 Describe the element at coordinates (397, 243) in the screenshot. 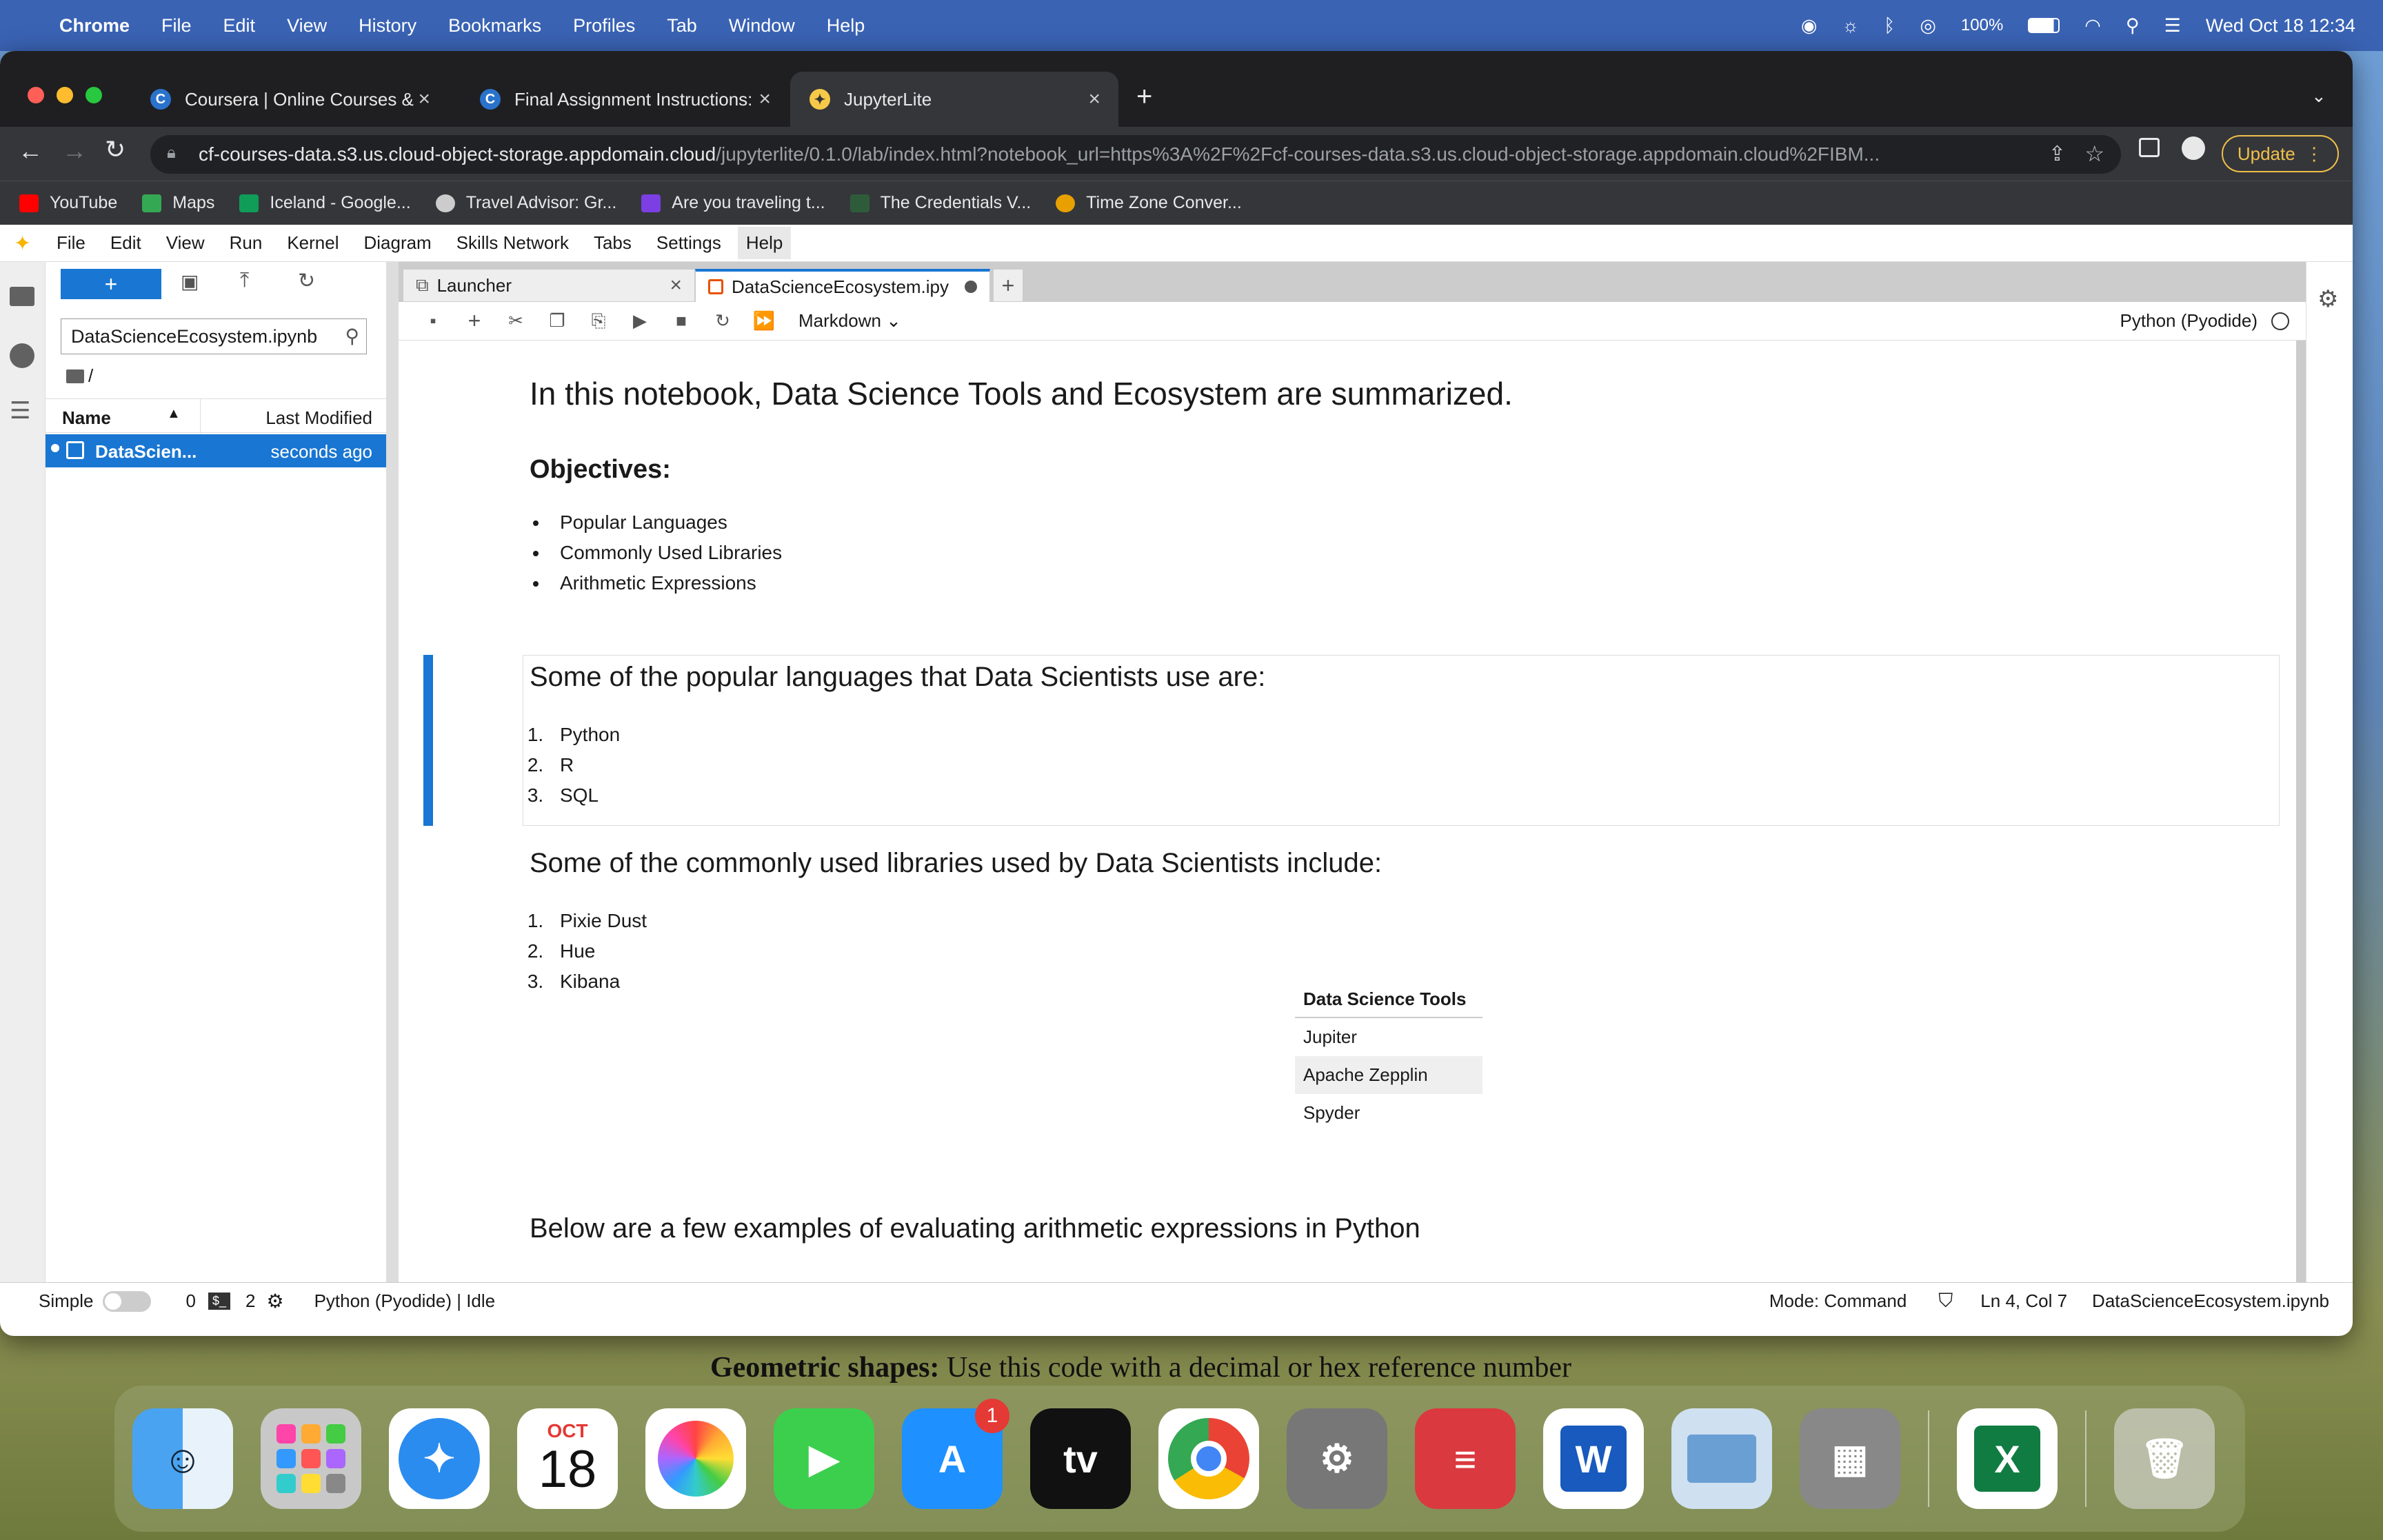

I see `jmenu-diagram: Diagram` at that location.